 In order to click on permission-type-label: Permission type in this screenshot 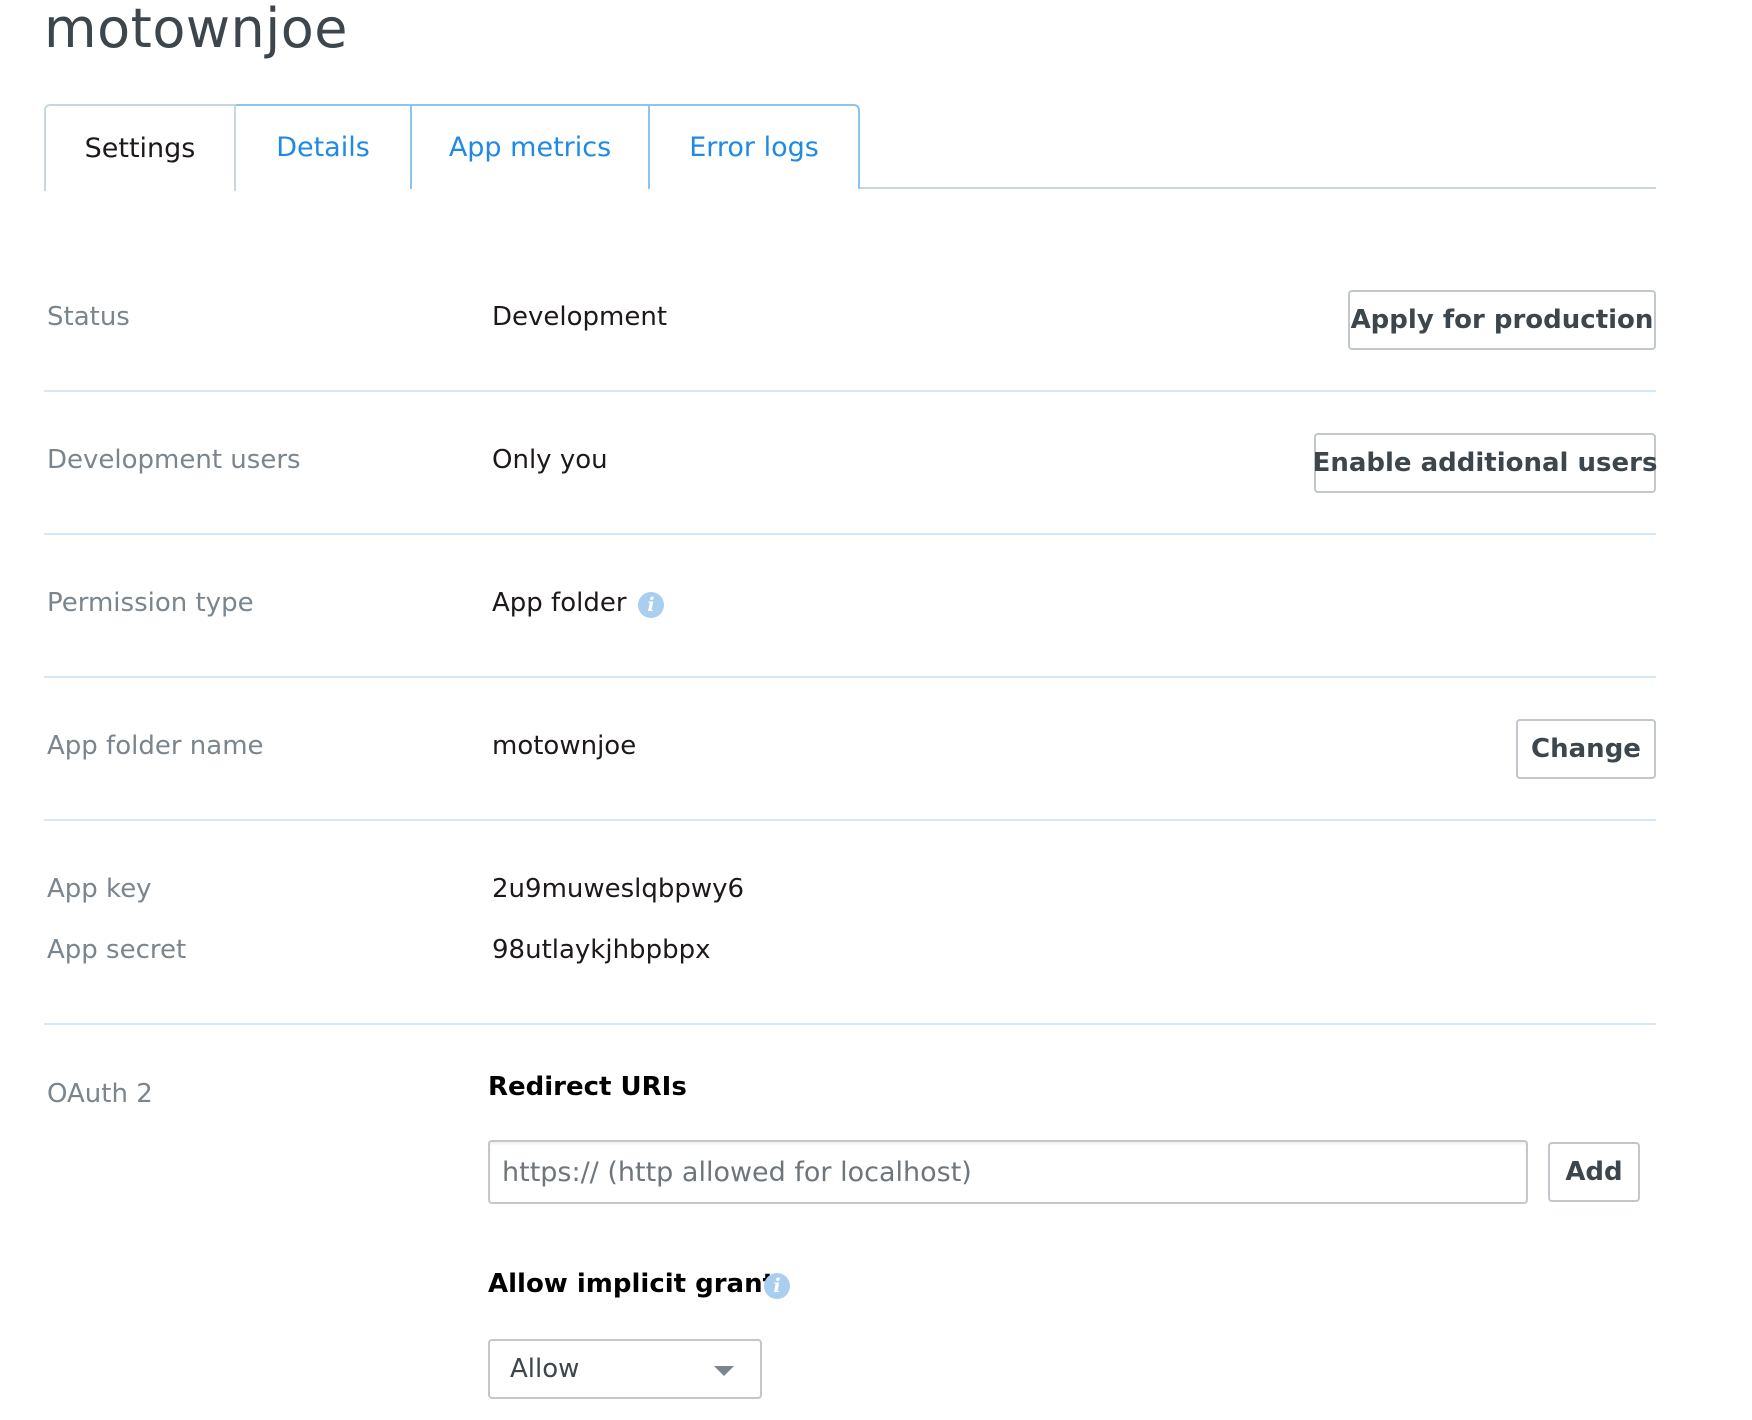, I will do `click(150, 603)`.